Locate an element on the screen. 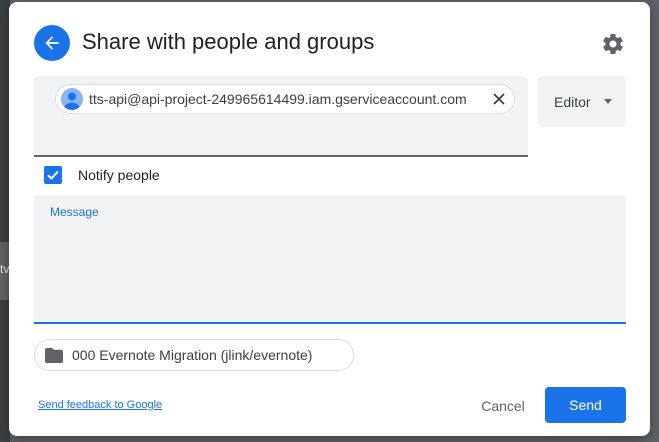 The height and width of the screenshot is (442, 659). gear-icon is located at coordinates (613, 44).